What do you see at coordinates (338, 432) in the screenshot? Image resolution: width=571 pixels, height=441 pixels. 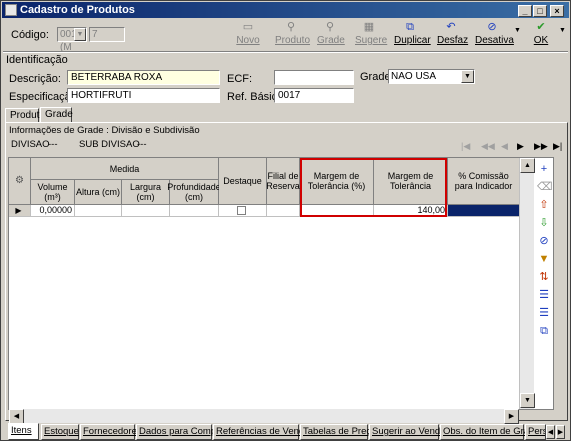 I see `tab-tabelas-preco: Tabelas de Preço` at bounding box center [338, 432].